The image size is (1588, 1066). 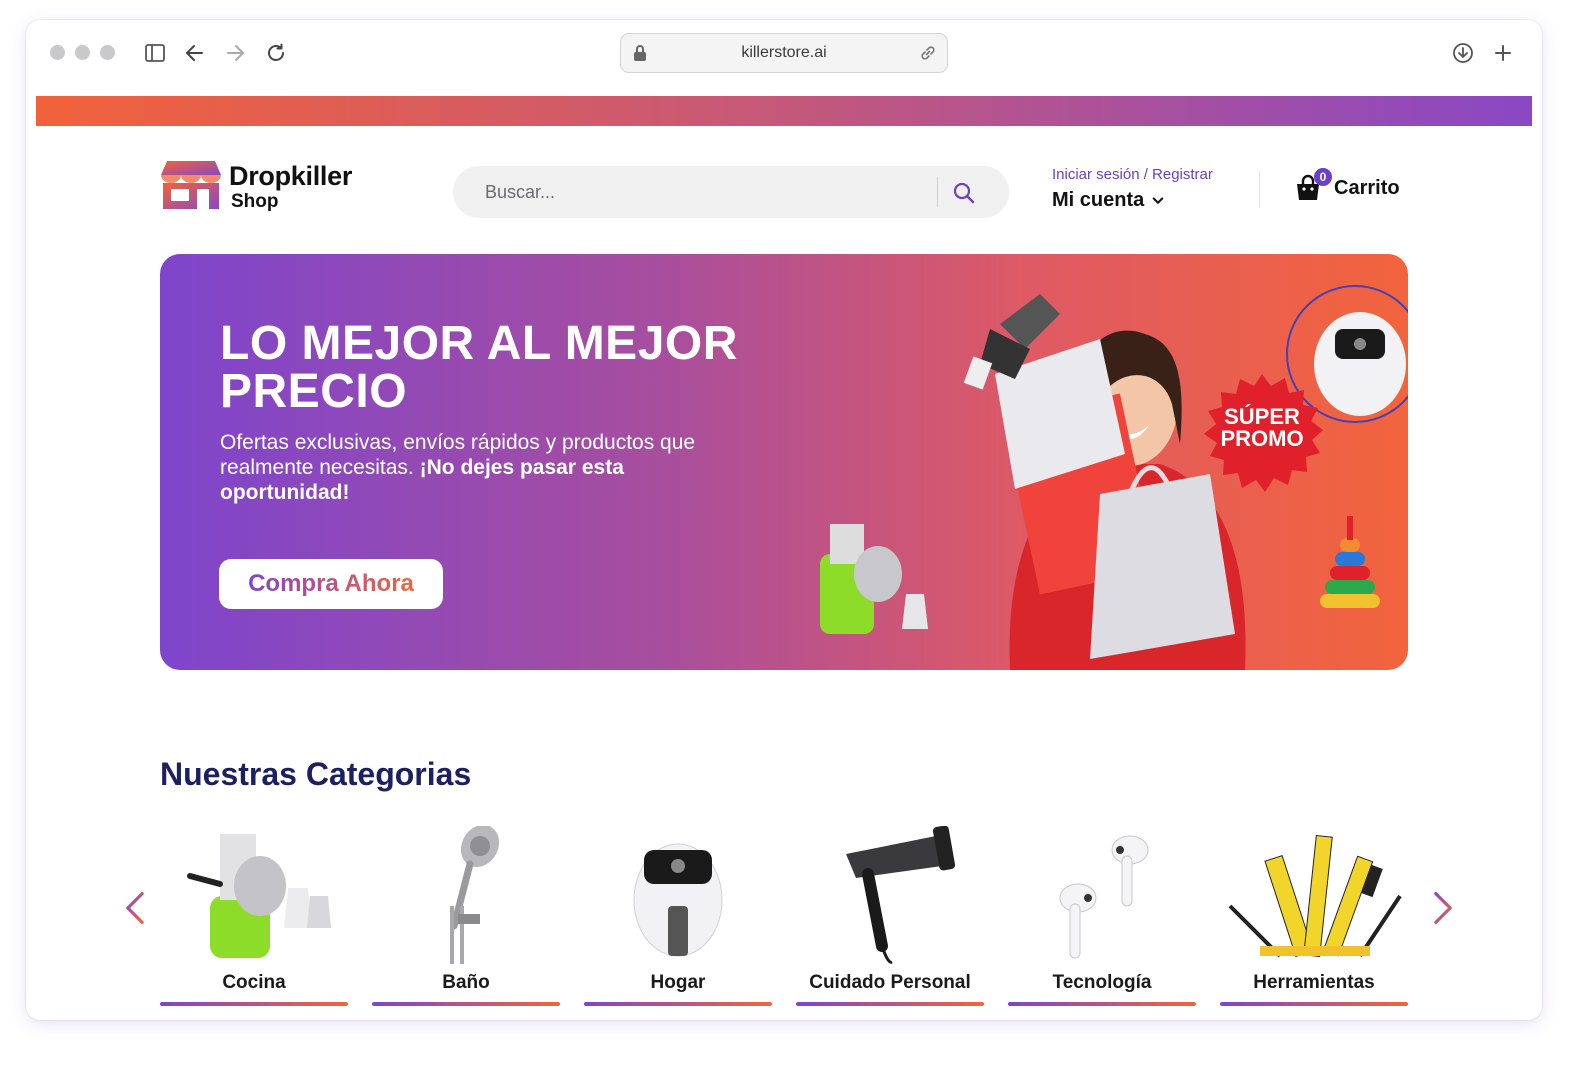 I want to click on storefront-icon, so click(x=191, y=185).